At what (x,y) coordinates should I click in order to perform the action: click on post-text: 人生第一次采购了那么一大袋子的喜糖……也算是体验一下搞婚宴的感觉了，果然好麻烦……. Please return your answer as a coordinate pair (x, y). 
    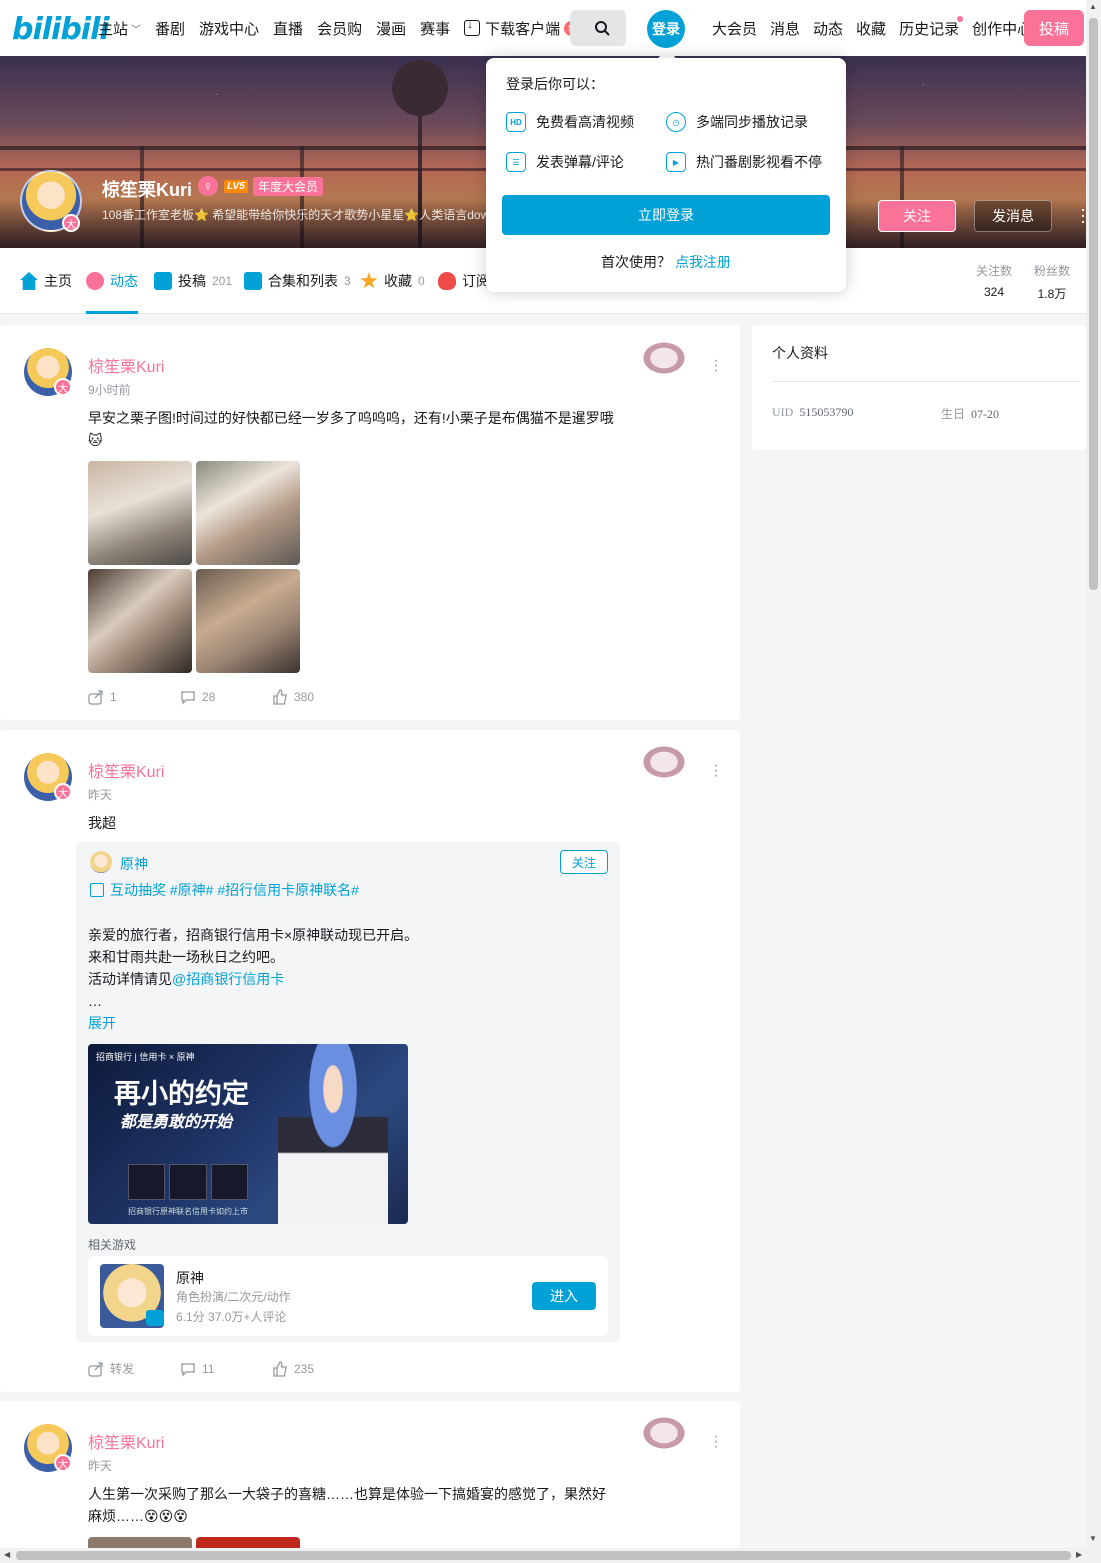
    Looking at the image, I should click on (347, 1505).